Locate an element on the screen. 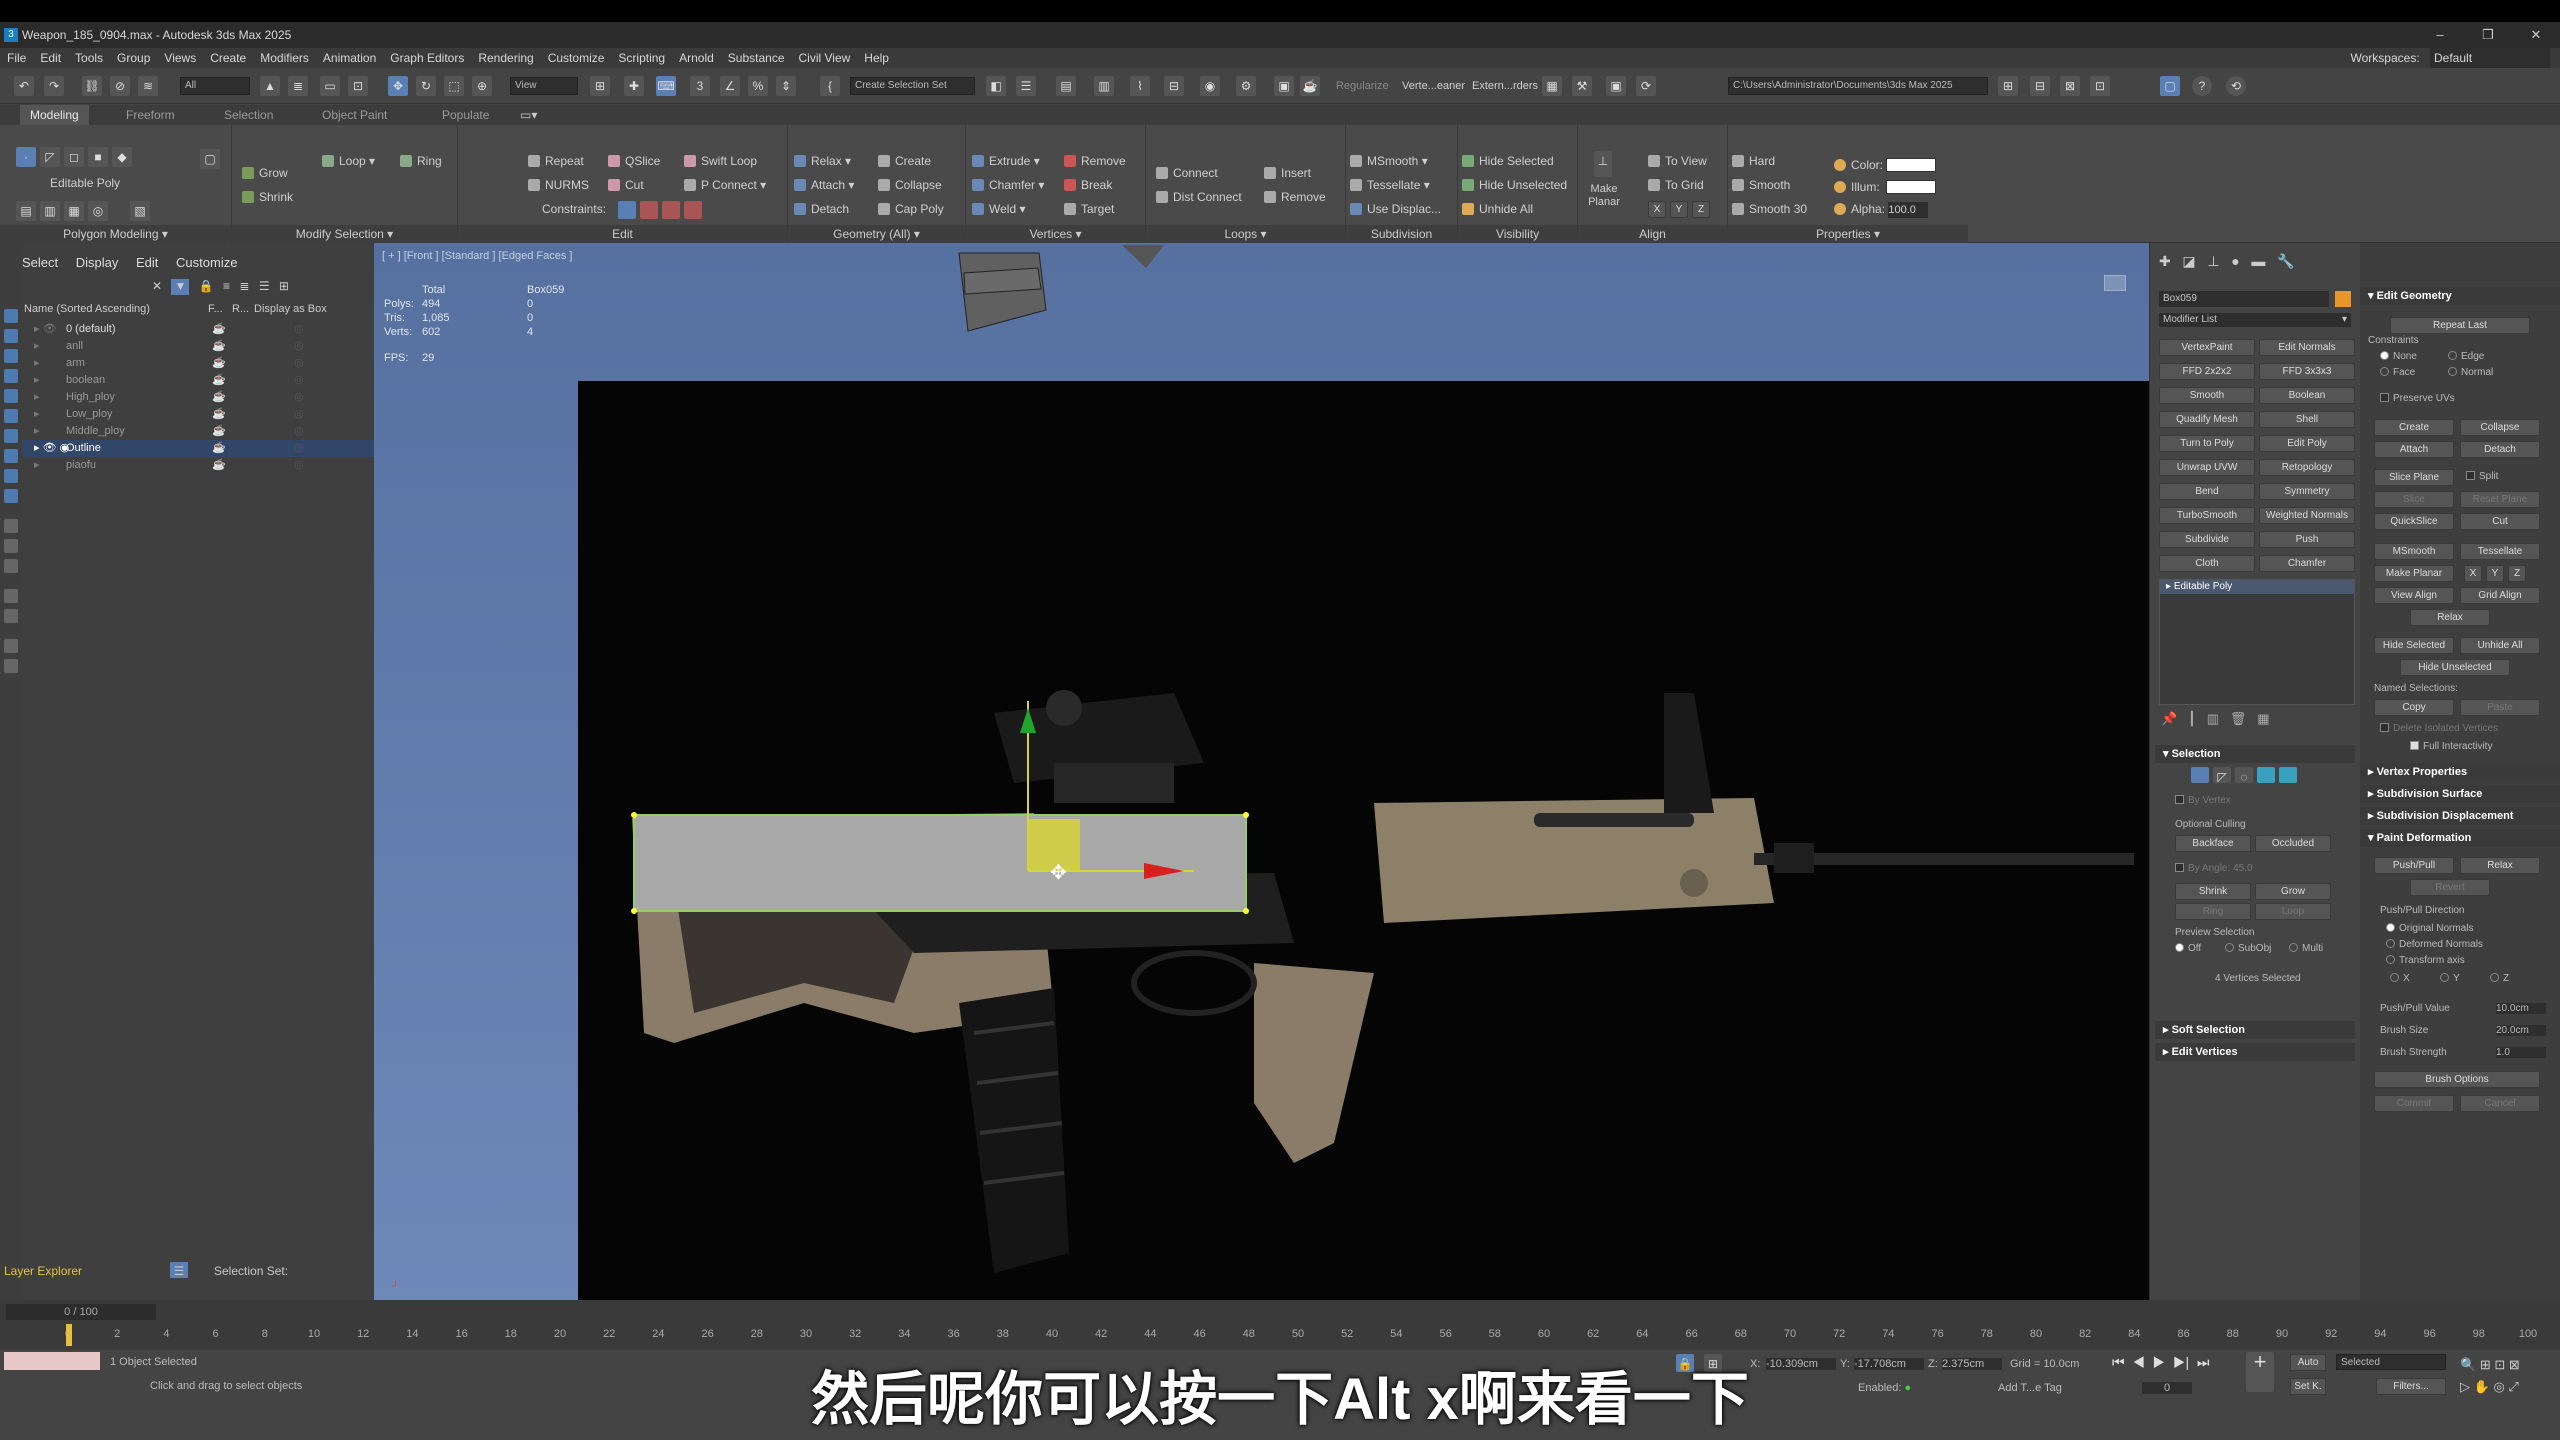 This screenshot has width=2560, height=1440. msmooth-button: MSmooth is located at coordinates (2414, 551).